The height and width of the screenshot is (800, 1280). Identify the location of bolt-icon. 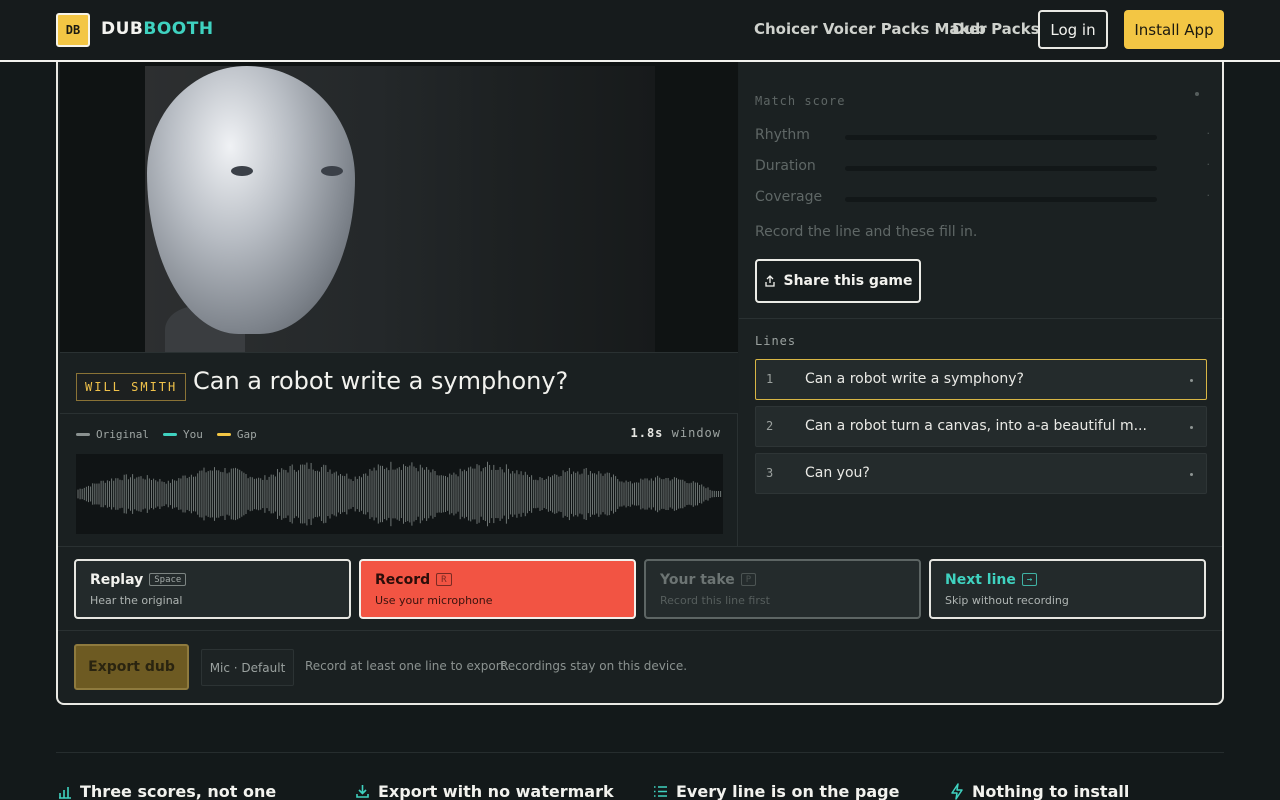
(957, 791).